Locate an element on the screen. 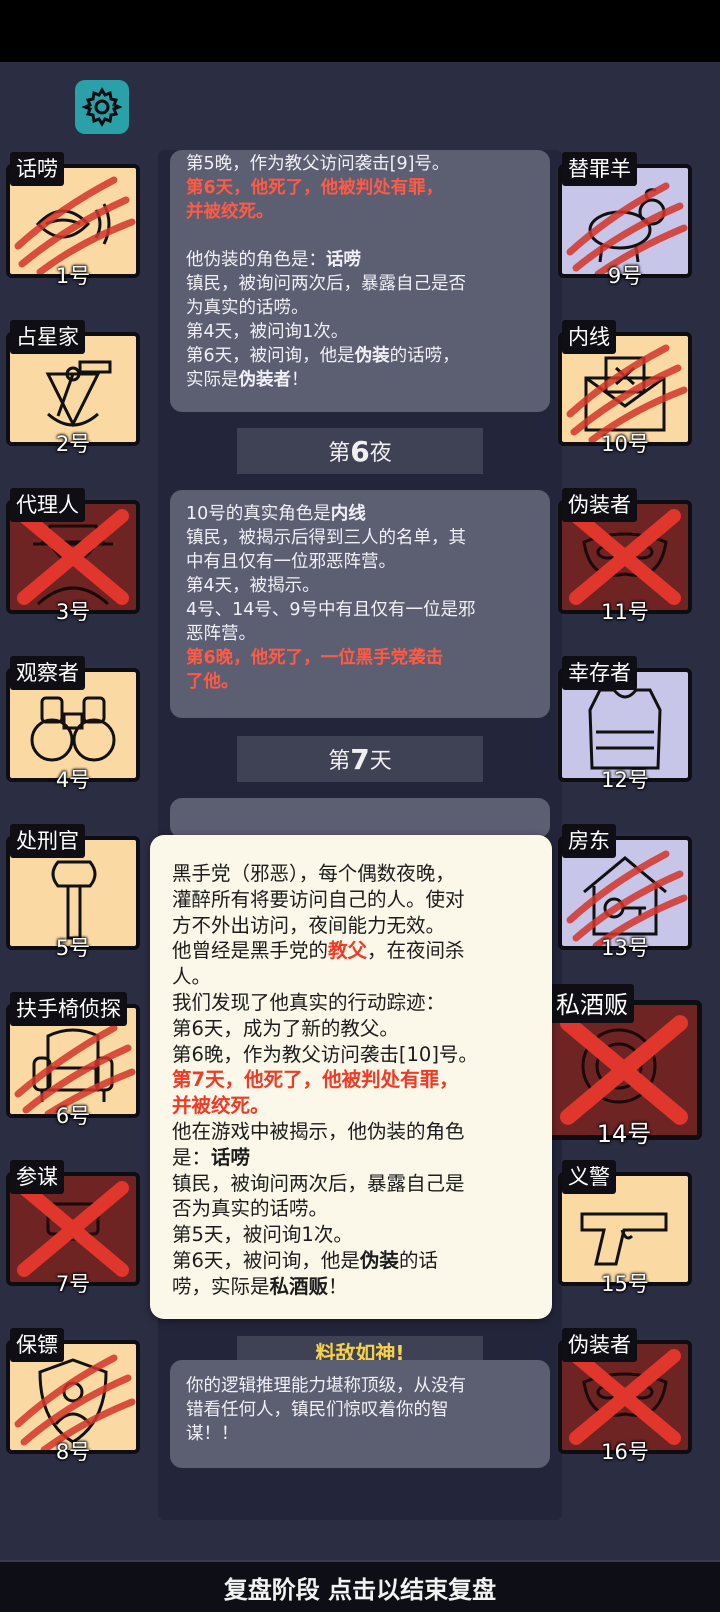 The height and width of the screenshot is (1612, 720). axe-icon is located at coordinates (74, 900).